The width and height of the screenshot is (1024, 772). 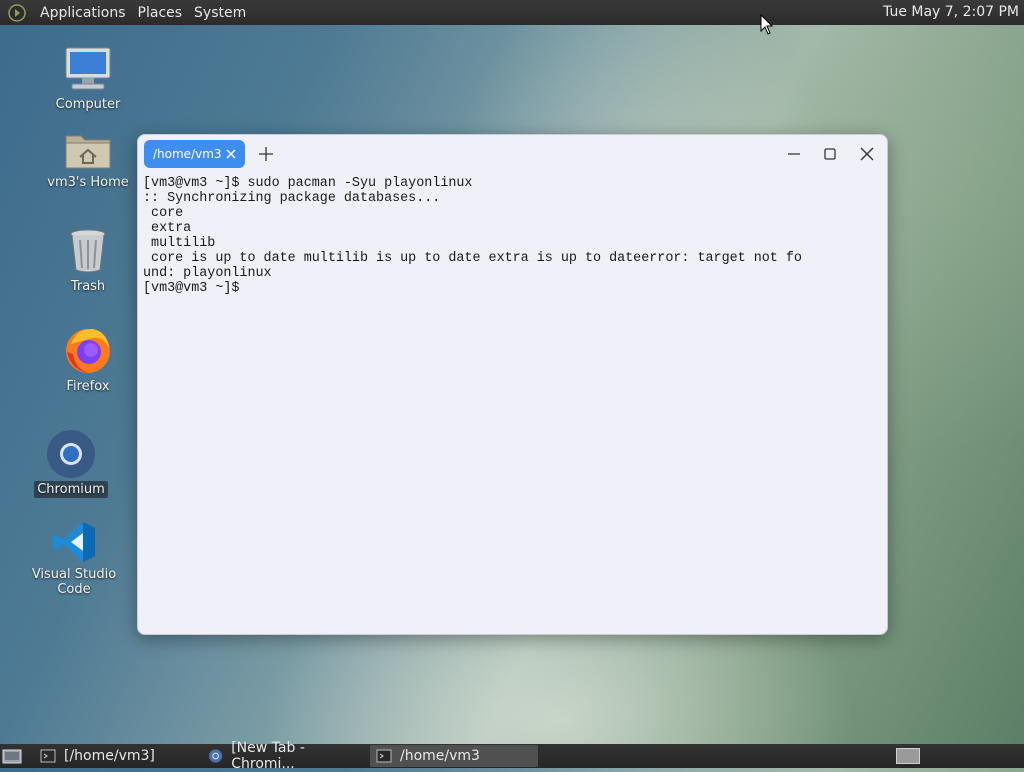 What do you see at coordinates (160, 13) in the screenshot?
I see `places-menu: Places` at bounding box center [160, 13].